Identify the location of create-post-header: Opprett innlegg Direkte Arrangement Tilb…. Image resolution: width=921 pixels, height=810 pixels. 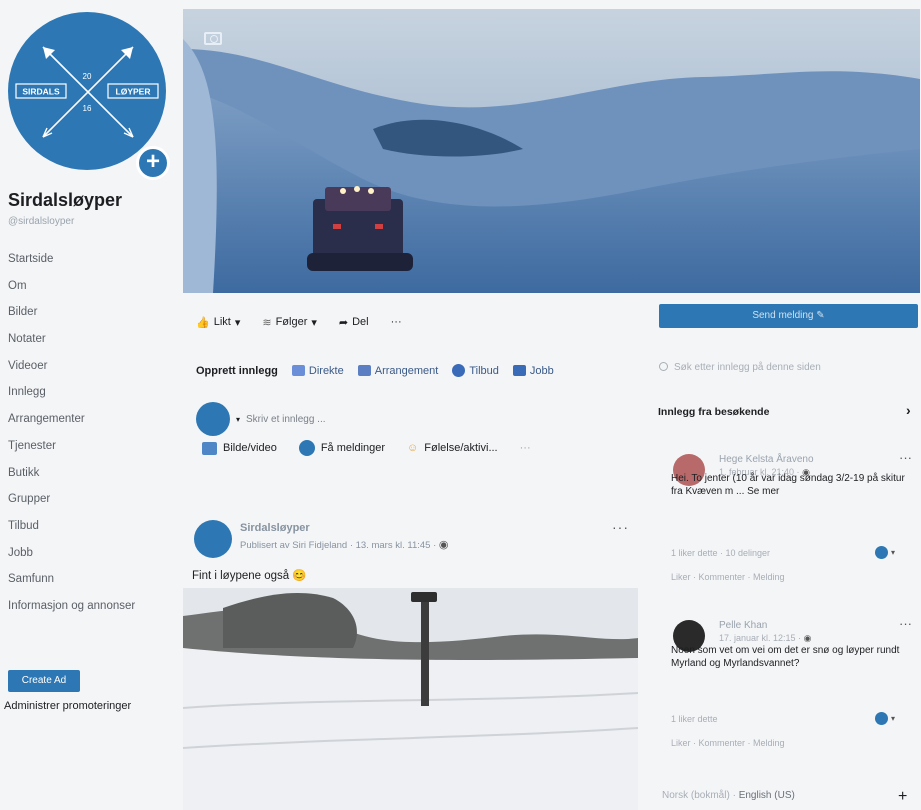
(375, 370).